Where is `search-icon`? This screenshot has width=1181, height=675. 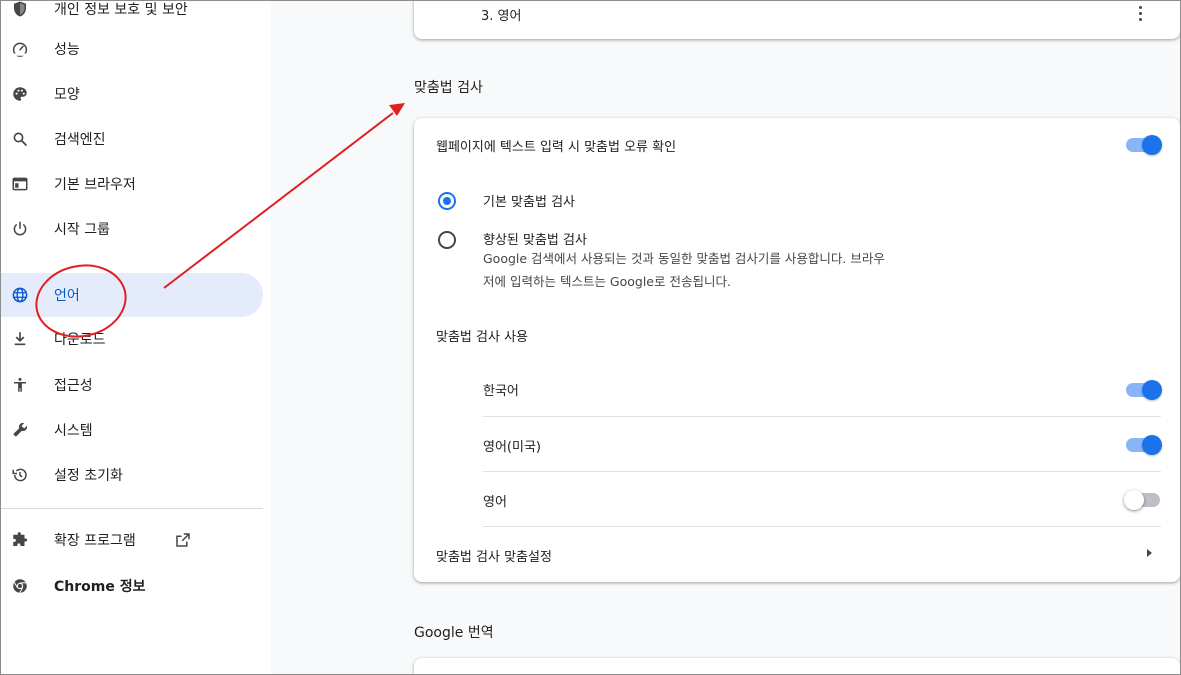
search-icon is located at coordinates (20, 139).